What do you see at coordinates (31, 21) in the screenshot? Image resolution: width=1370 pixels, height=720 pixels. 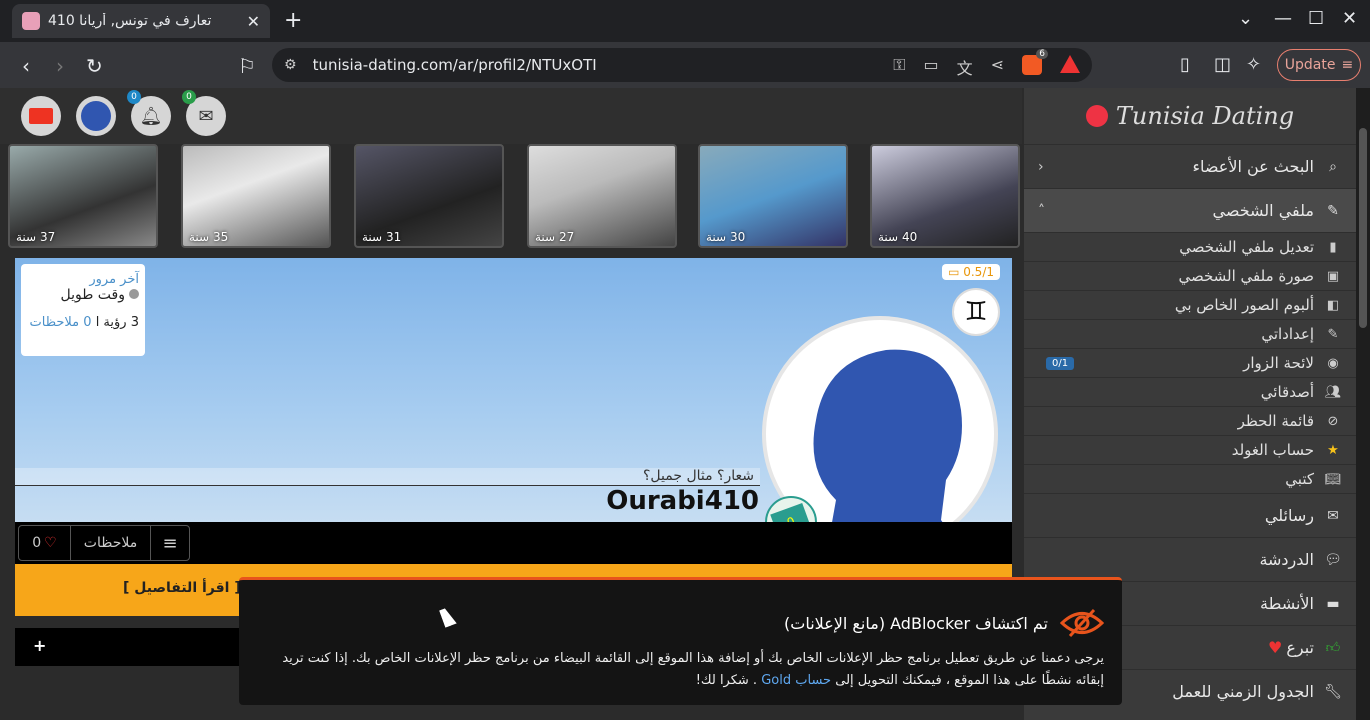 I see `site-favicon-icon` at bounding box center [31, 21].